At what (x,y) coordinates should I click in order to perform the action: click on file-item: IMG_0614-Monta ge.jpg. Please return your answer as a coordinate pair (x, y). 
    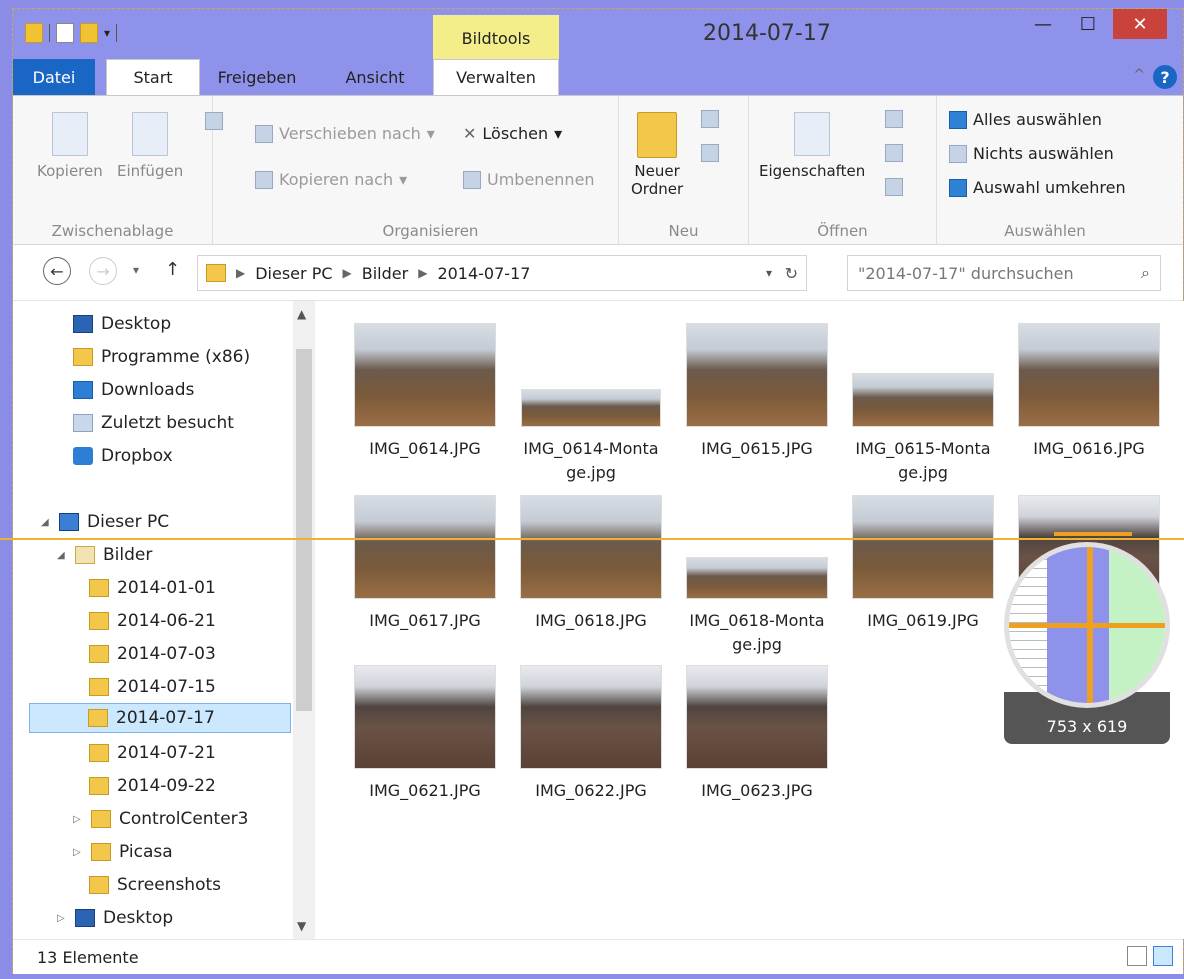
    Looking at the image, I should click on (591, 404).